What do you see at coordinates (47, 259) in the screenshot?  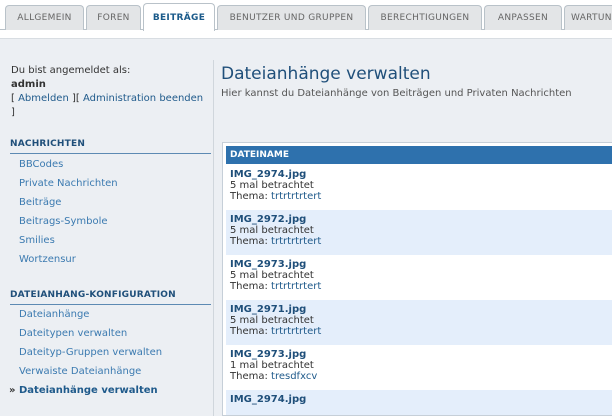 I see `sidebar-item-wortzensur: Wortzensur` at bounding box center [47, 259].